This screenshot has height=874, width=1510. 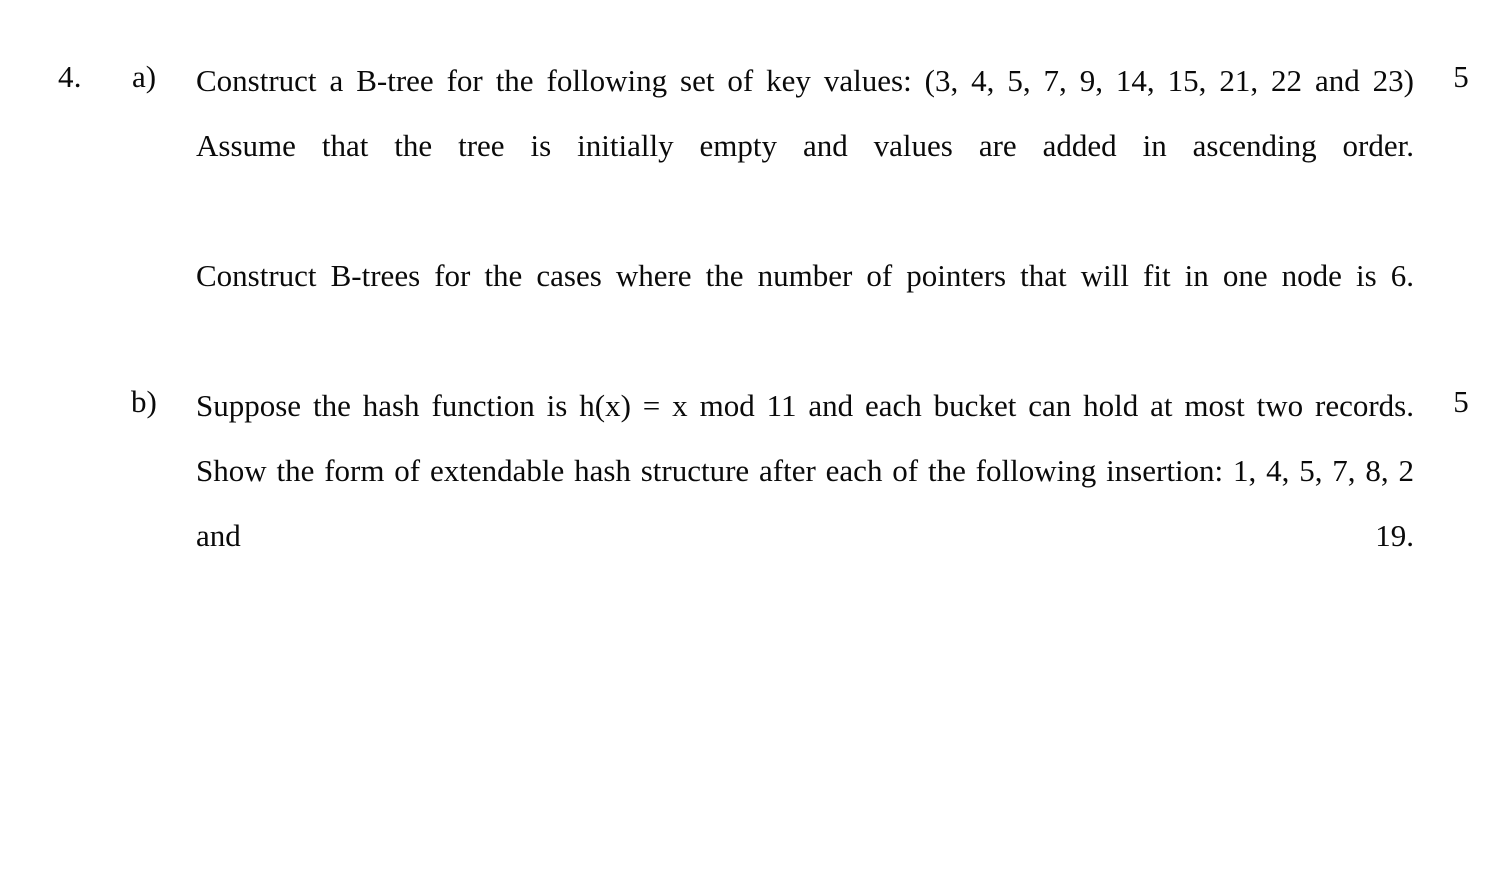 I want to click on part-a-marks: 5, so click(x=1461, y=76).